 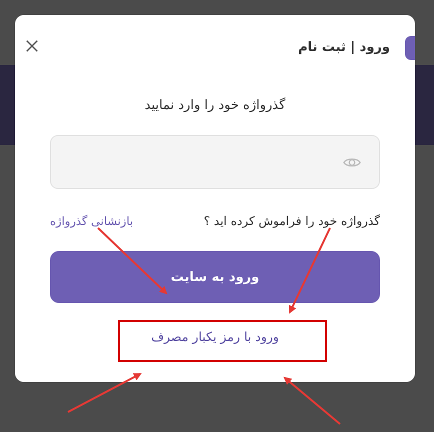 What do you see at coordinates (344, 47) in the screenshot?
I see `dialog-title: ورود | ثبت نام` at bounding box center [344, 47].